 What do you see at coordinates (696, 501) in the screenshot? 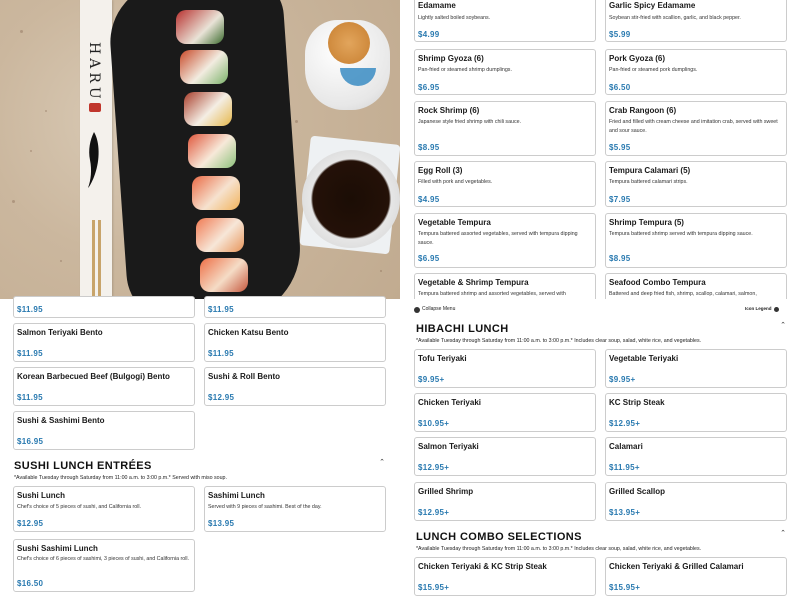
I see `menu-card: Grilled Scallop $13.95+` at bounding box center [696, 501].